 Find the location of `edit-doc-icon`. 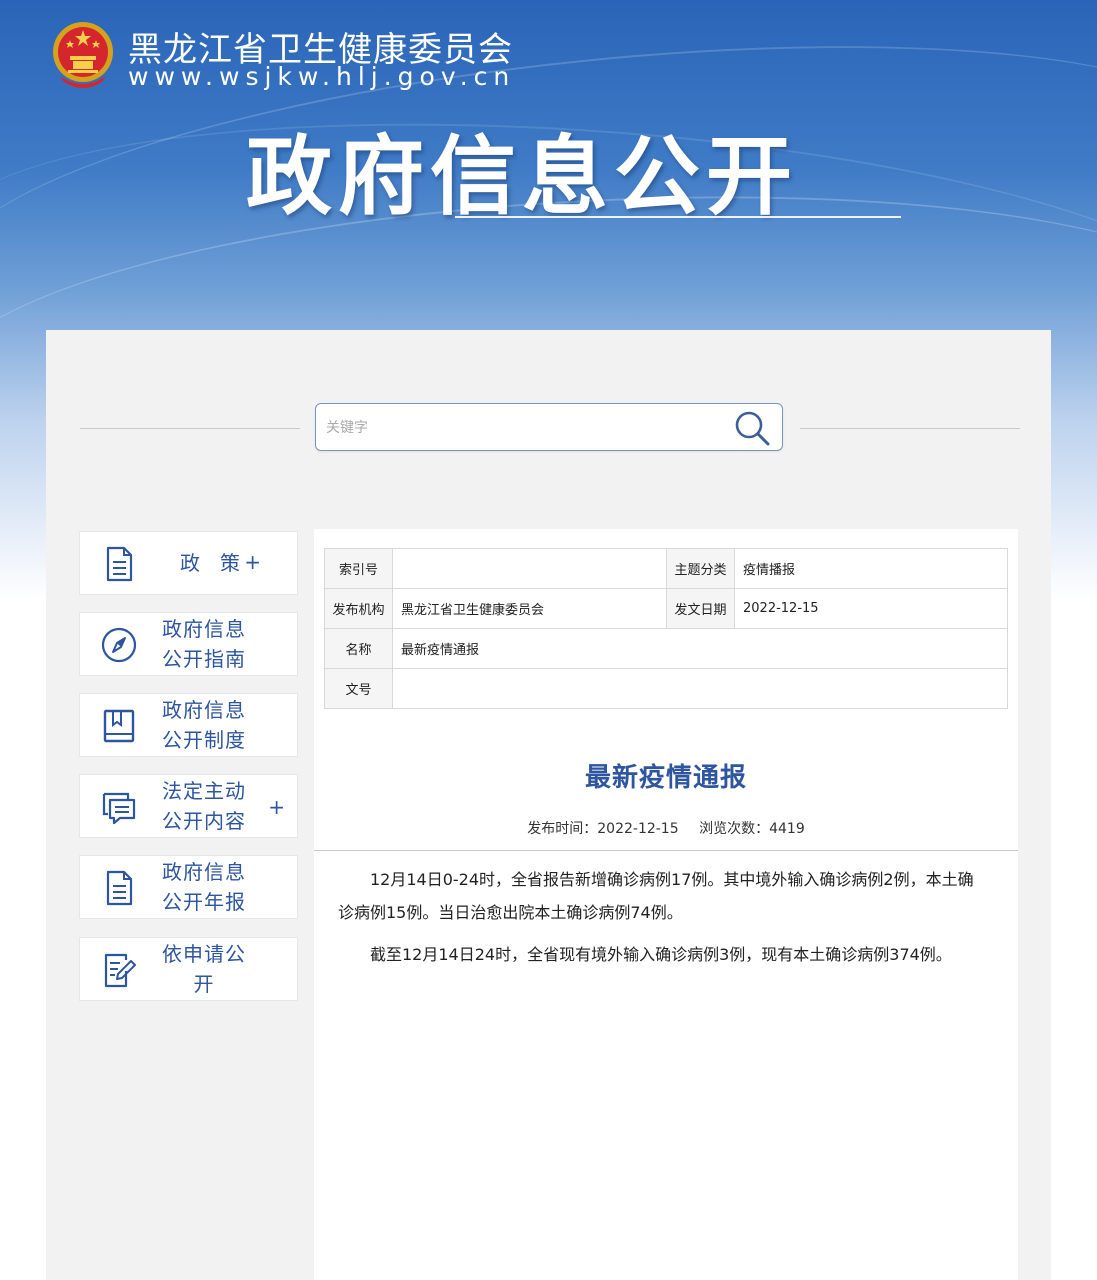

edit-doc-icon is located at coordinates (120, 970).